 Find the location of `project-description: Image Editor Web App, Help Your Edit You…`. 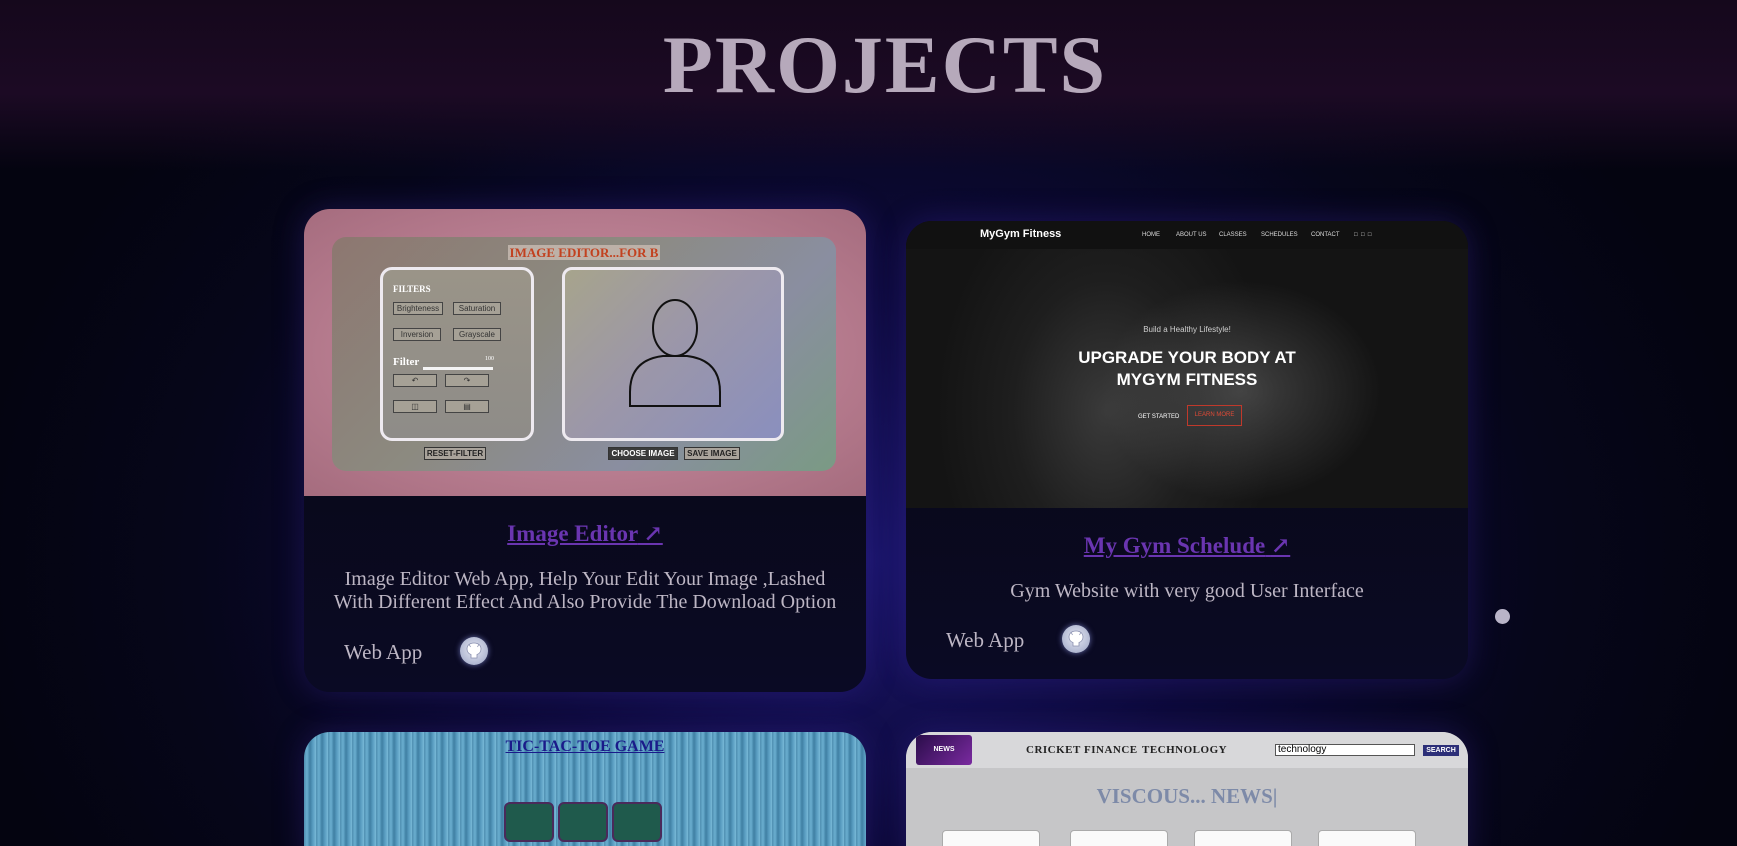

project-description: Image Editor Web App, Help Your Edit You… is located at coordinates (585, 590).